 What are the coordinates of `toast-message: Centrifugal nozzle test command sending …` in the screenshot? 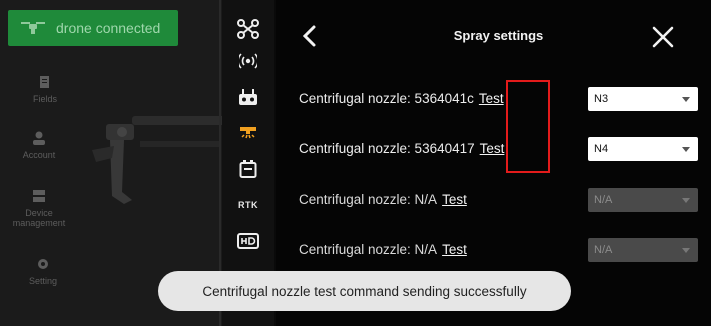 It's located at (364, 291).